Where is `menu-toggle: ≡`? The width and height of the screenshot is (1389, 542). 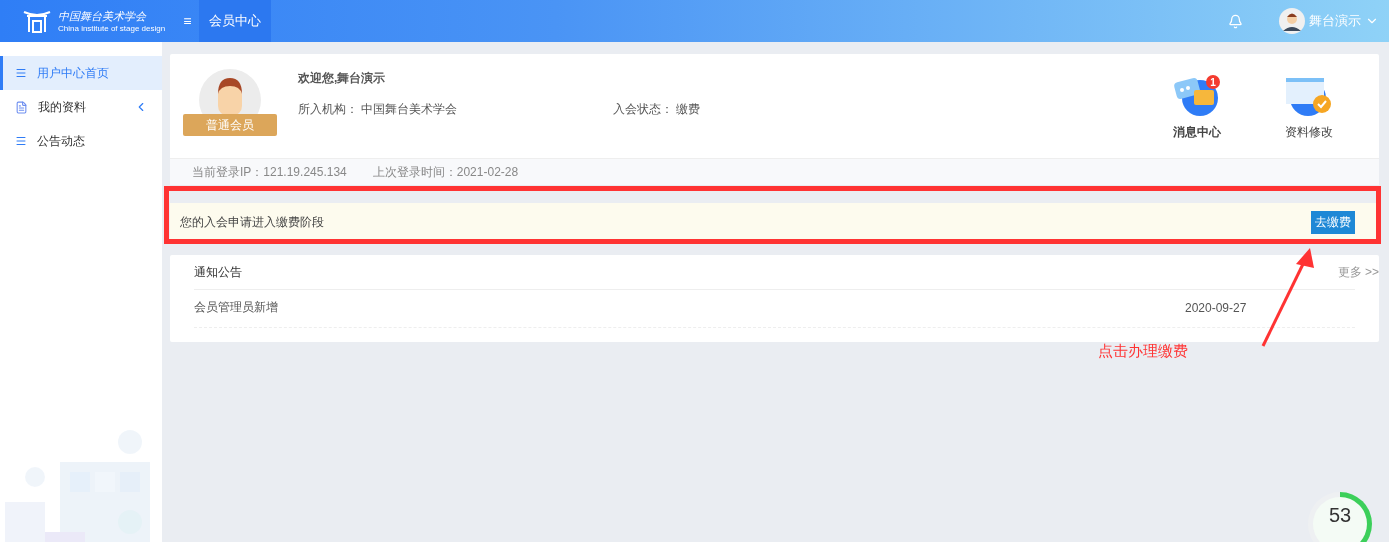
menu-toggle: ≡ is located at coordinates (184, 21).